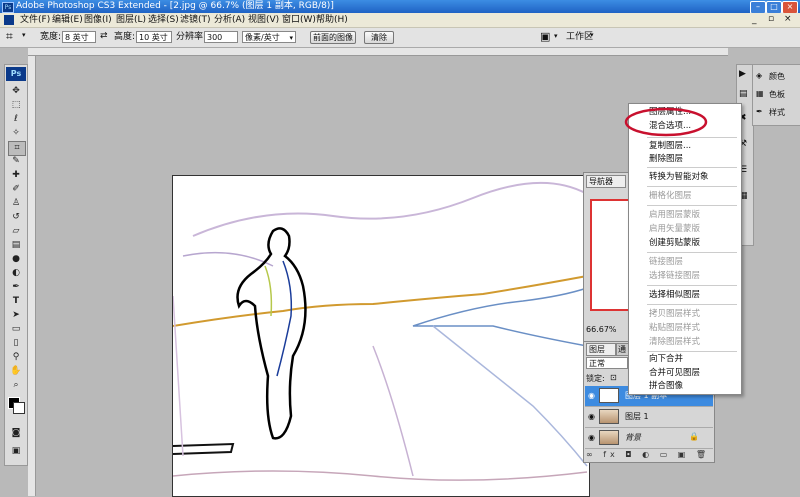  I want to click on menu-layer: 图层(L), so click(131, 20).